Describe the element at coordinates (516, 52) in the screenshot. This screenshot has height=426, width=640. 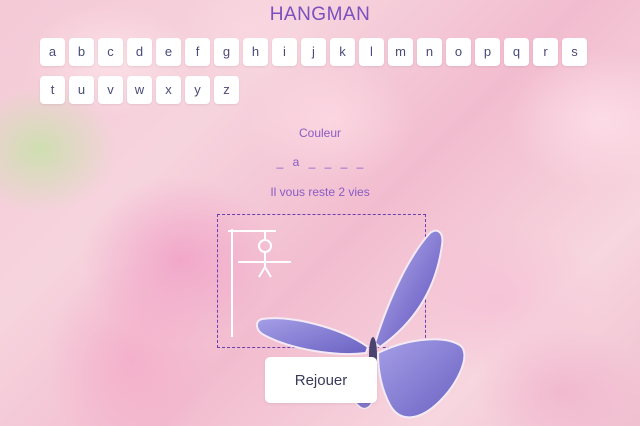
I see `letter-key-q: q` at that location.